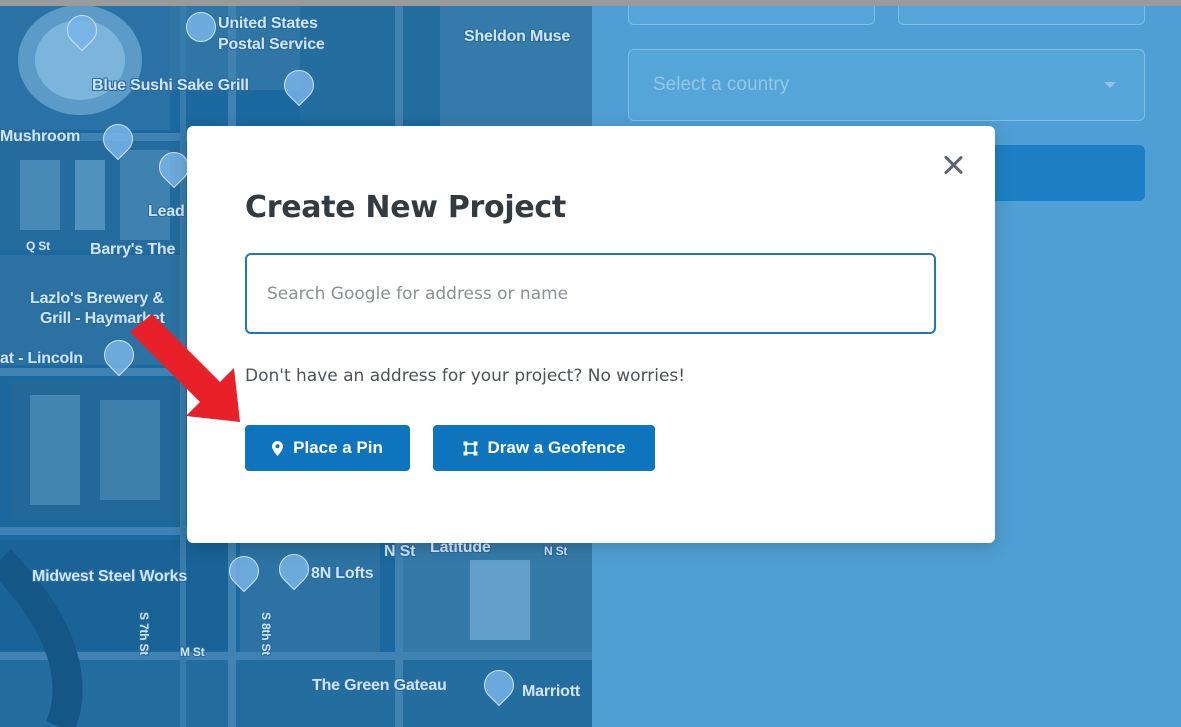 Image resolution: width=1181 pixels, height=727 pixels. What do you see at coordinates (185, 368) in the screenshot?
I see `red-arrow-annotation` at bounding box center [185, 368].